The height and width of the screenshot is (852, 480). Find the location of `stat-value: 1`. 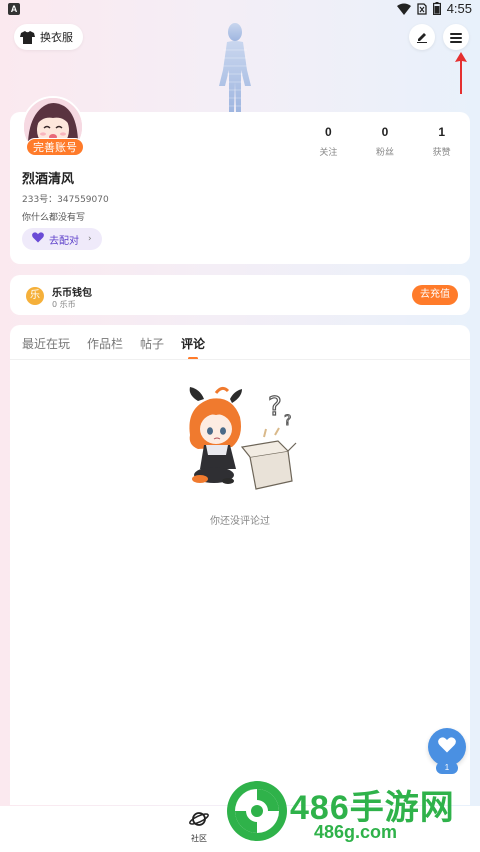

stat-value: 1 is located at coordinates (442, 132).